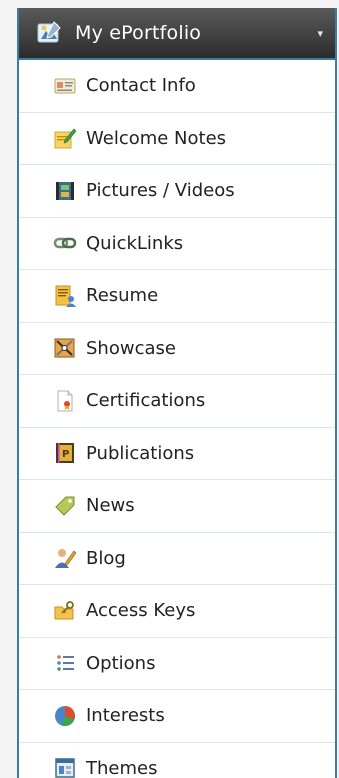 The height and width of the screenshot is (778, 339). What do you see at coordinates (177, 760) in the screenshot?
I see `menu-item-themes: Themes` at bounding box center [177, 760].